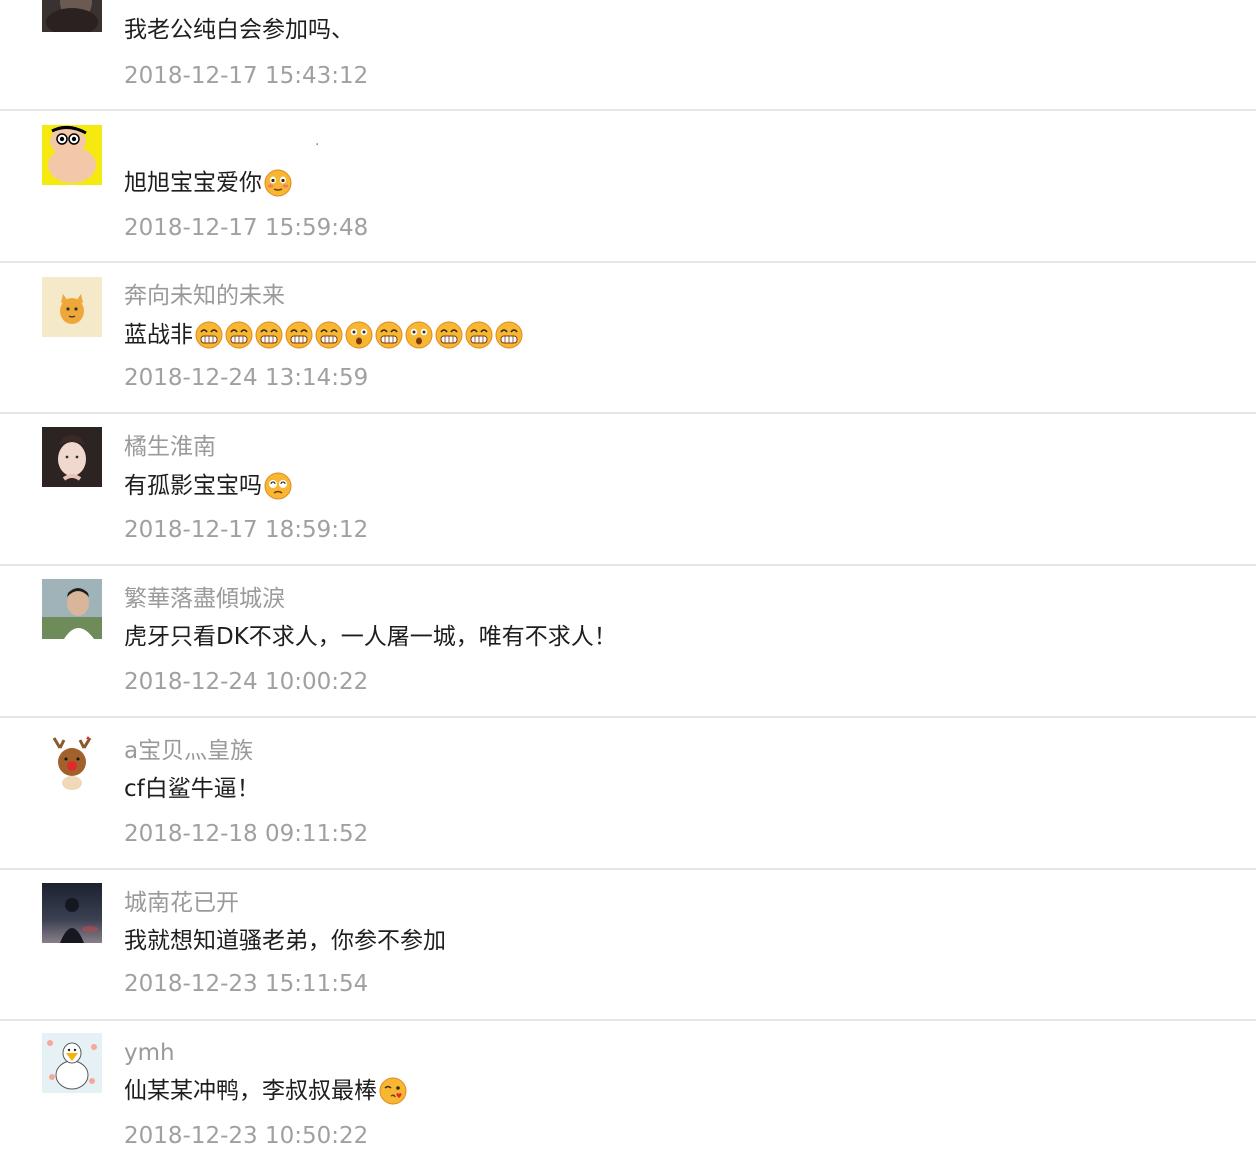 Image resolution: width=1256 pixels, height=1173 pixels. I want to click on comment-text: 仙某某冲鸭，李叔叔最棒, so click(265, 1091).